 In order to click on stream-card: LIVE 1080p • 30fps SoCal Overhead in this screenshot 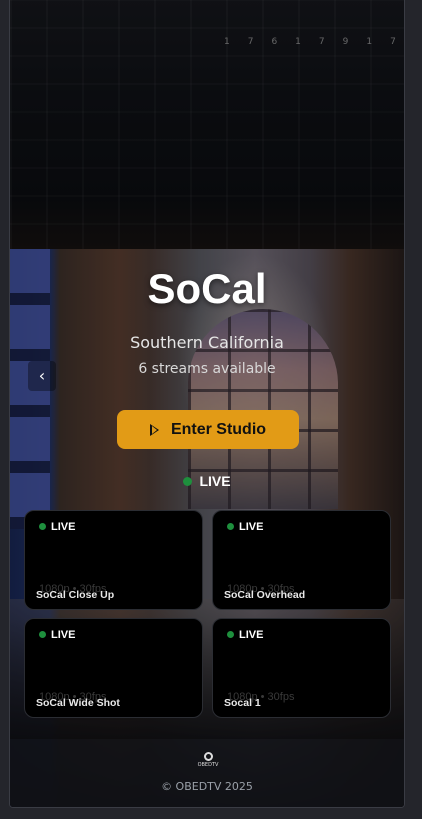, I will do `click(301, 560)`.